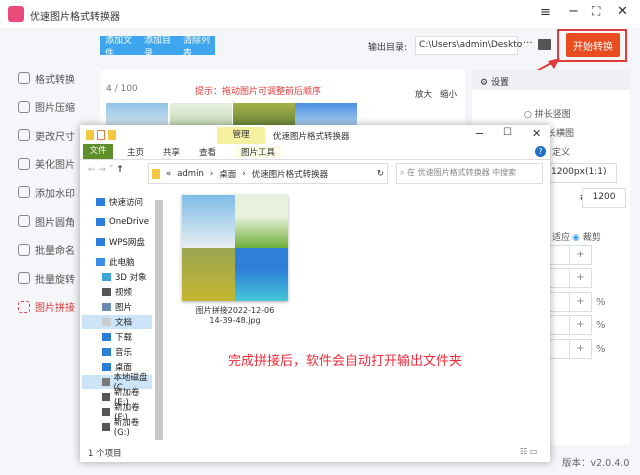 Image resolution: width=640 pixels, height=475 pixels. What do you see at coordinates (55, 166) in the screenshot?
I see `sidebar-item-label: 美化图片` at bounding box center [55, 166].